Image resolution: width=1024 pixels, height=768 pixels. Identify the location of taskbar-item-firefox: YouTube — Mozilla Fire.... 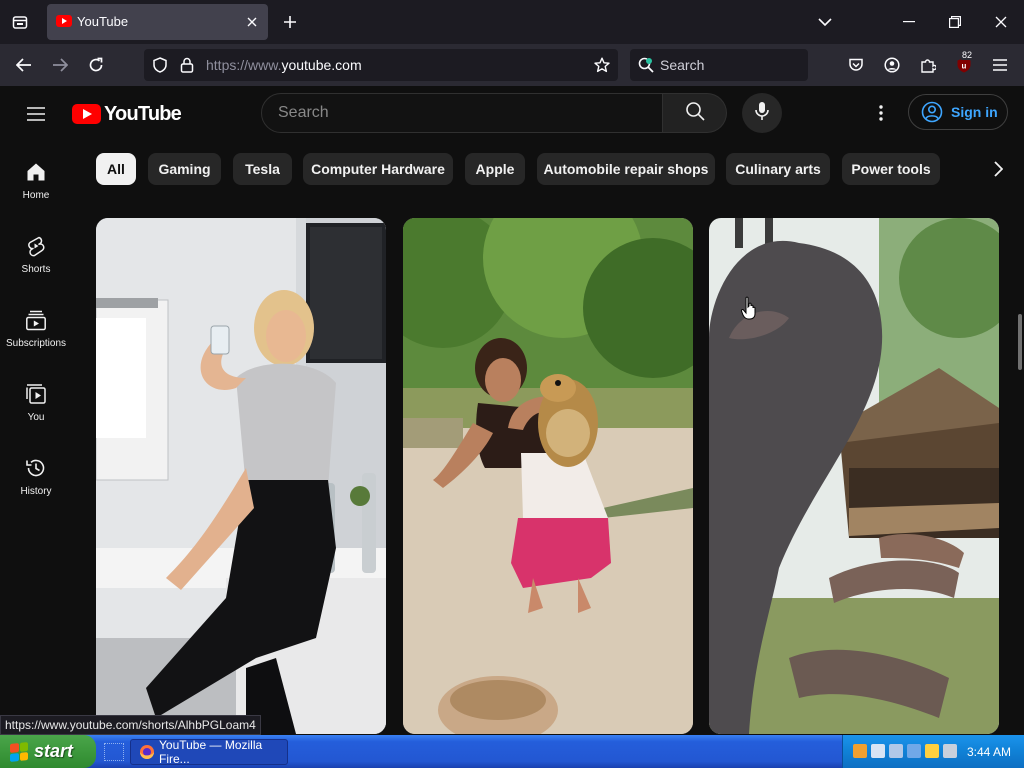
(209, 752).